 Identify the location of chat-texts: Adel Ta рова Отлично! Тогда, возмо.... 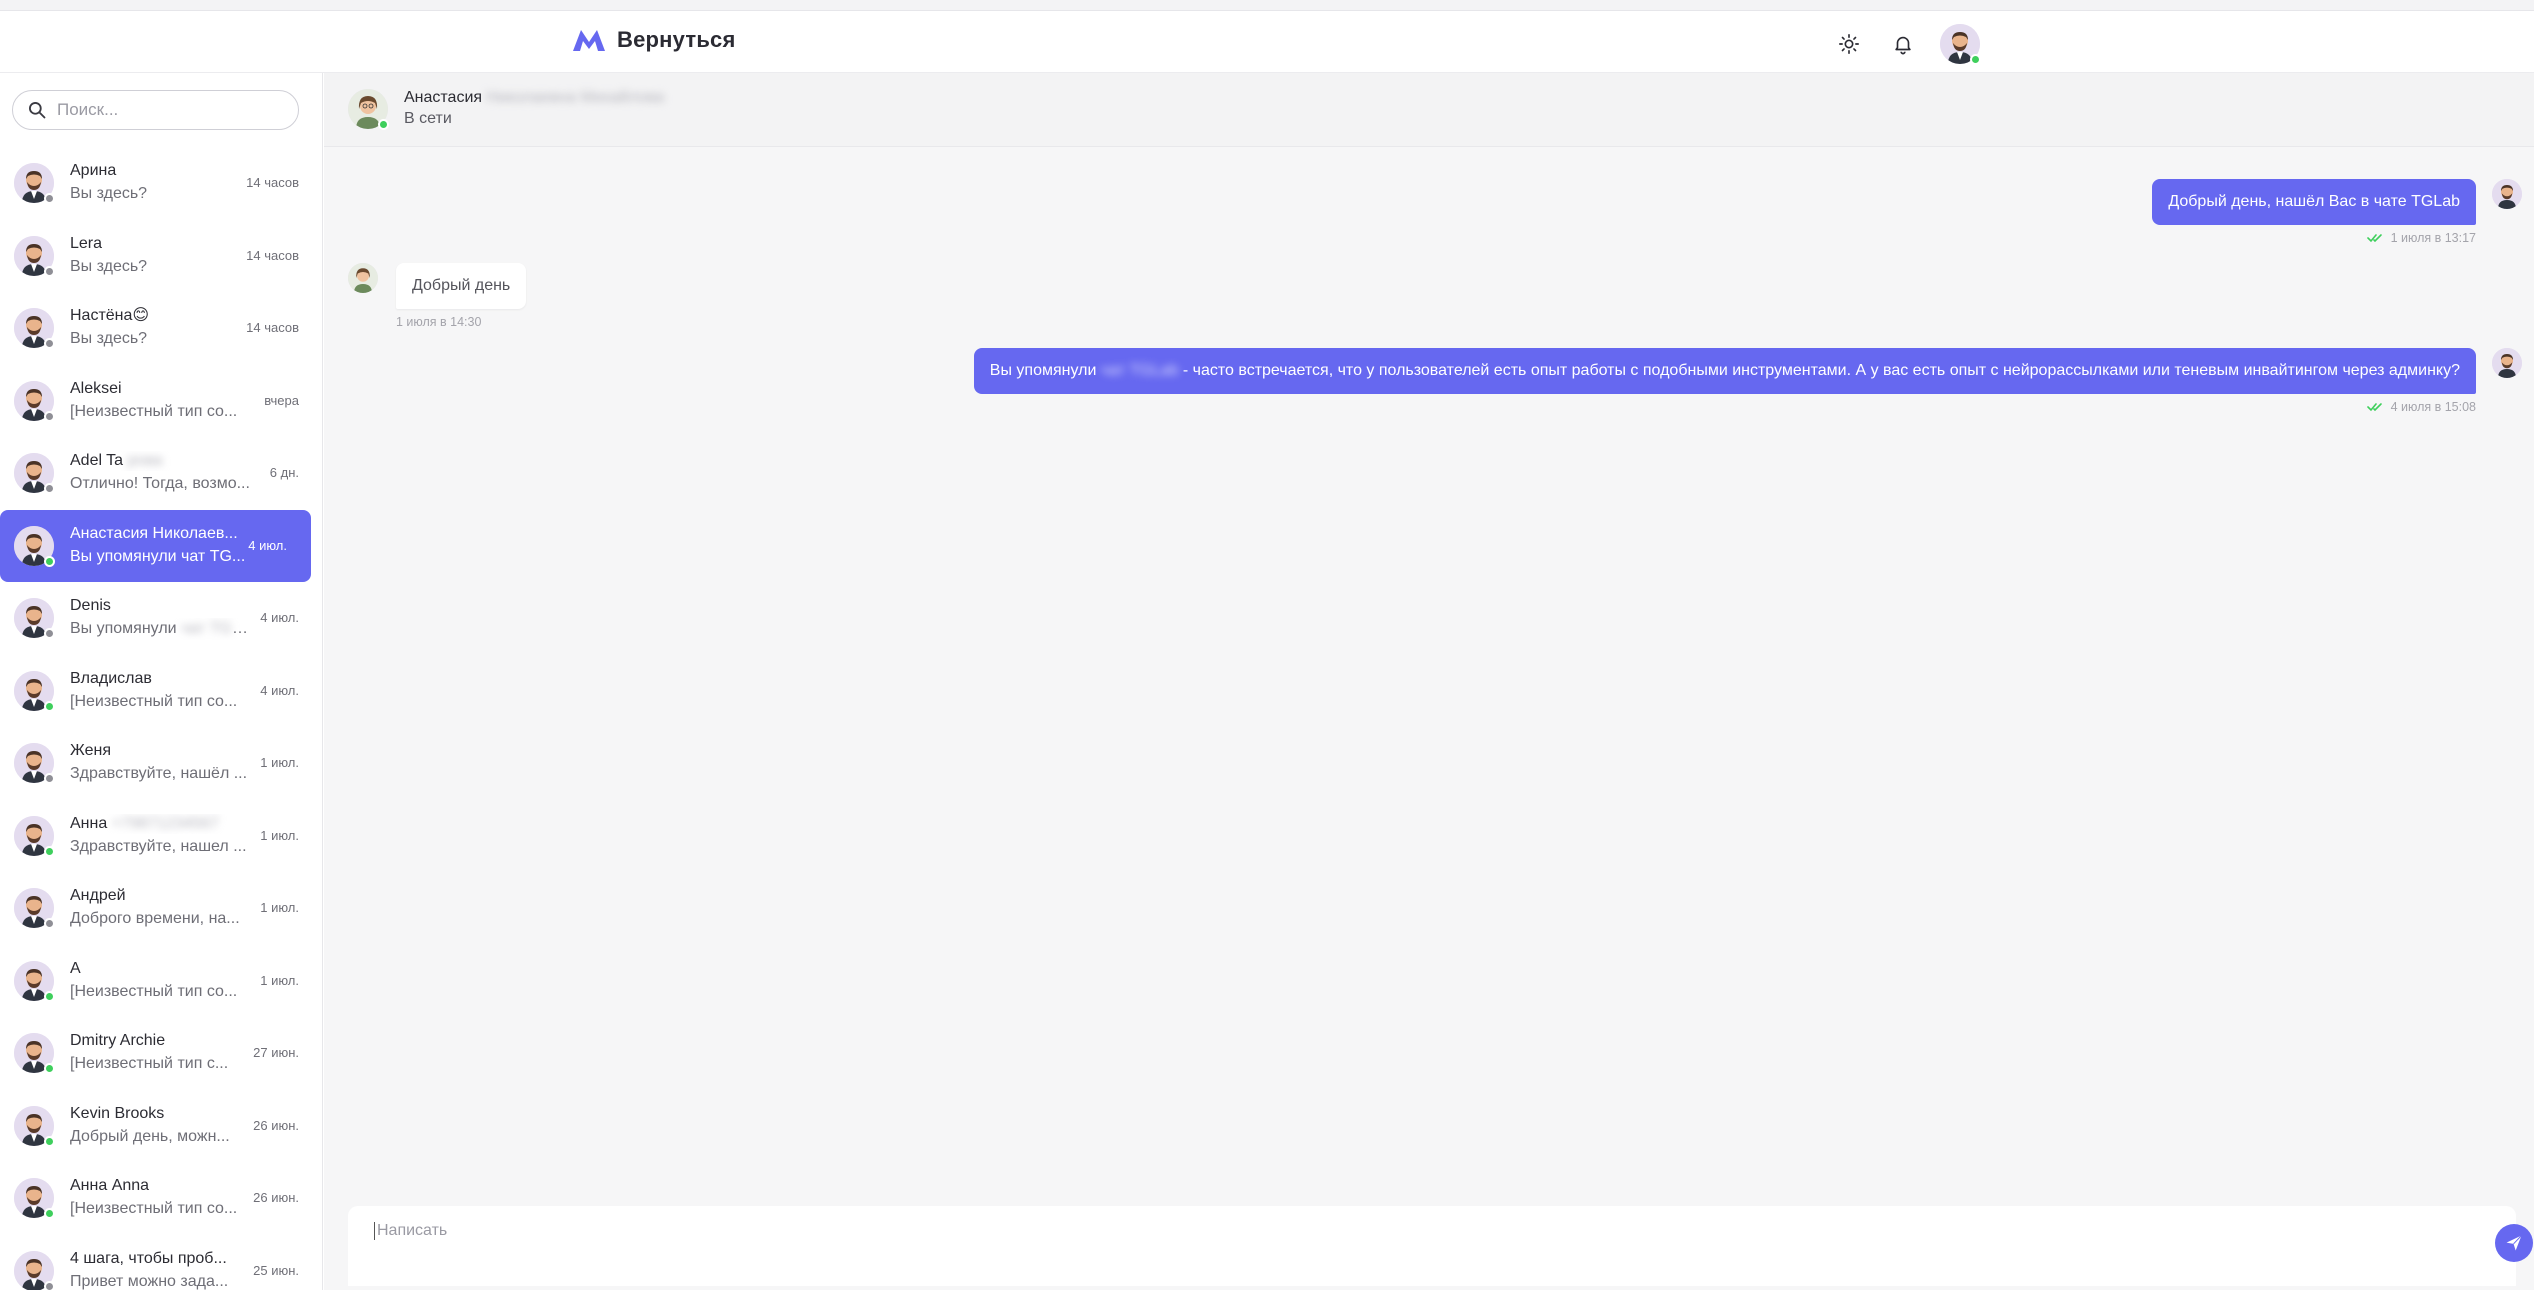
(160, 473).